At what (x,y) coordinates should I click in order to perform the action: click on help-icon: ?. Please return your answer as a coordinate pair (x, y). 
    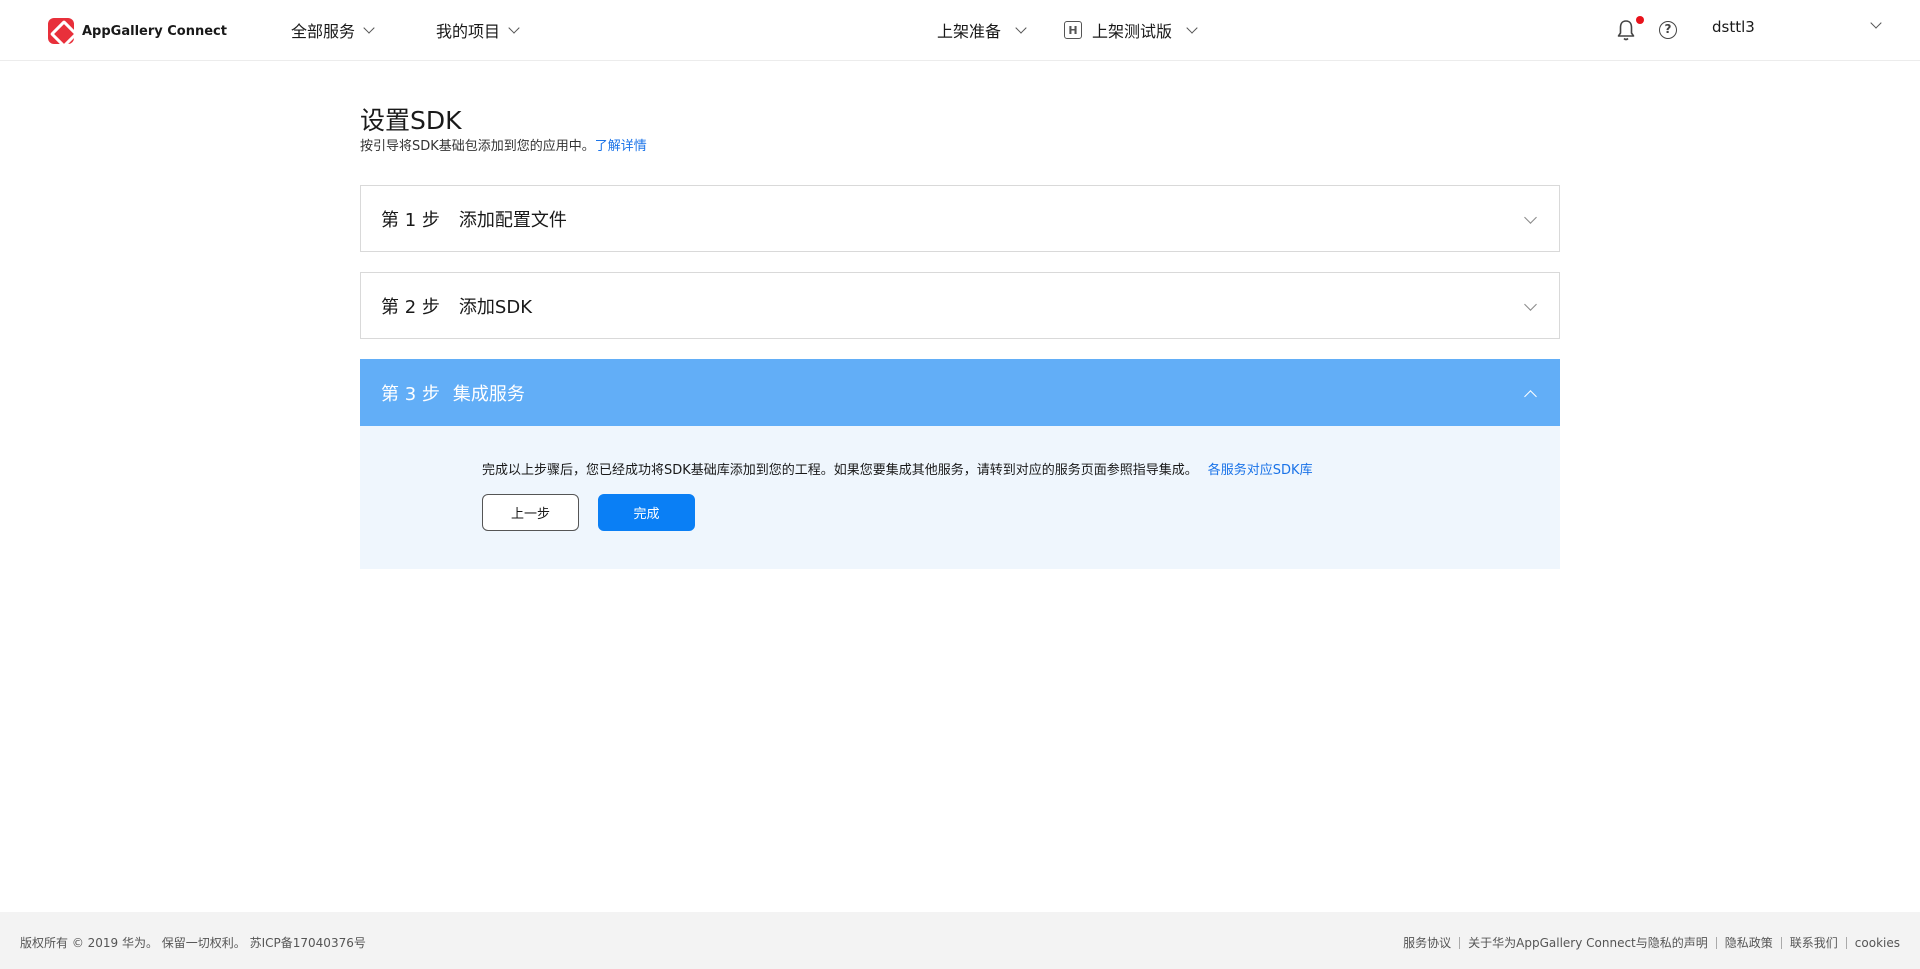
    Looking at the image, I should click on (1668, 30).